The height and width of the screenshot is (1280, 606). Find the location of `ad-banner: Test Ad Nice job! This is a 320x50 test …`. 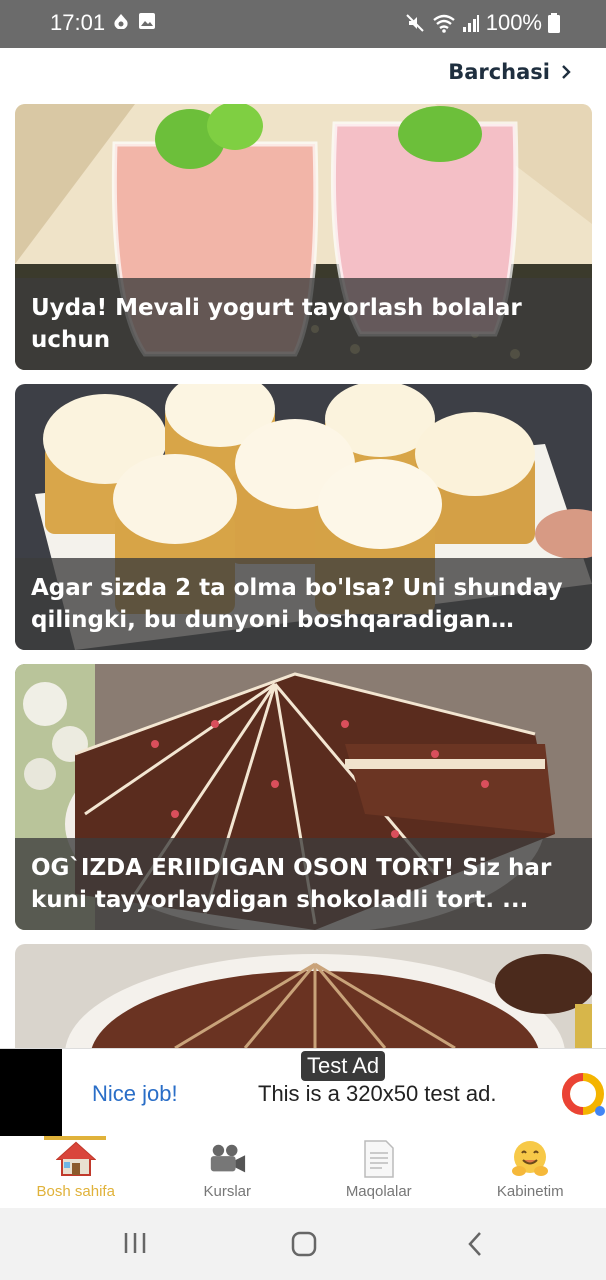

ad-banner: Test Ad Nice job! This is a 320x50 test … is located at coordinates (303, 1092).